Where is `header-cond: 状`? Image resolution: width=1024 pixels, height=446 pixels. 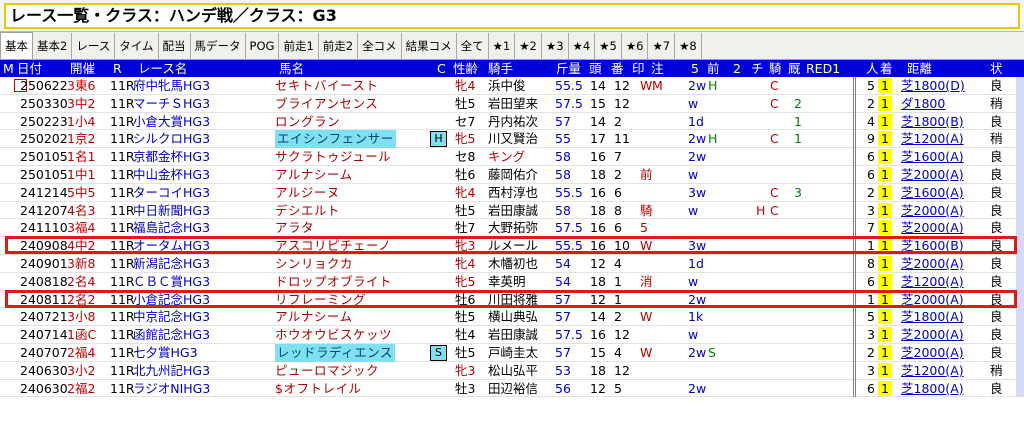
header-cond: 状 is located at coordinates (996, 68).